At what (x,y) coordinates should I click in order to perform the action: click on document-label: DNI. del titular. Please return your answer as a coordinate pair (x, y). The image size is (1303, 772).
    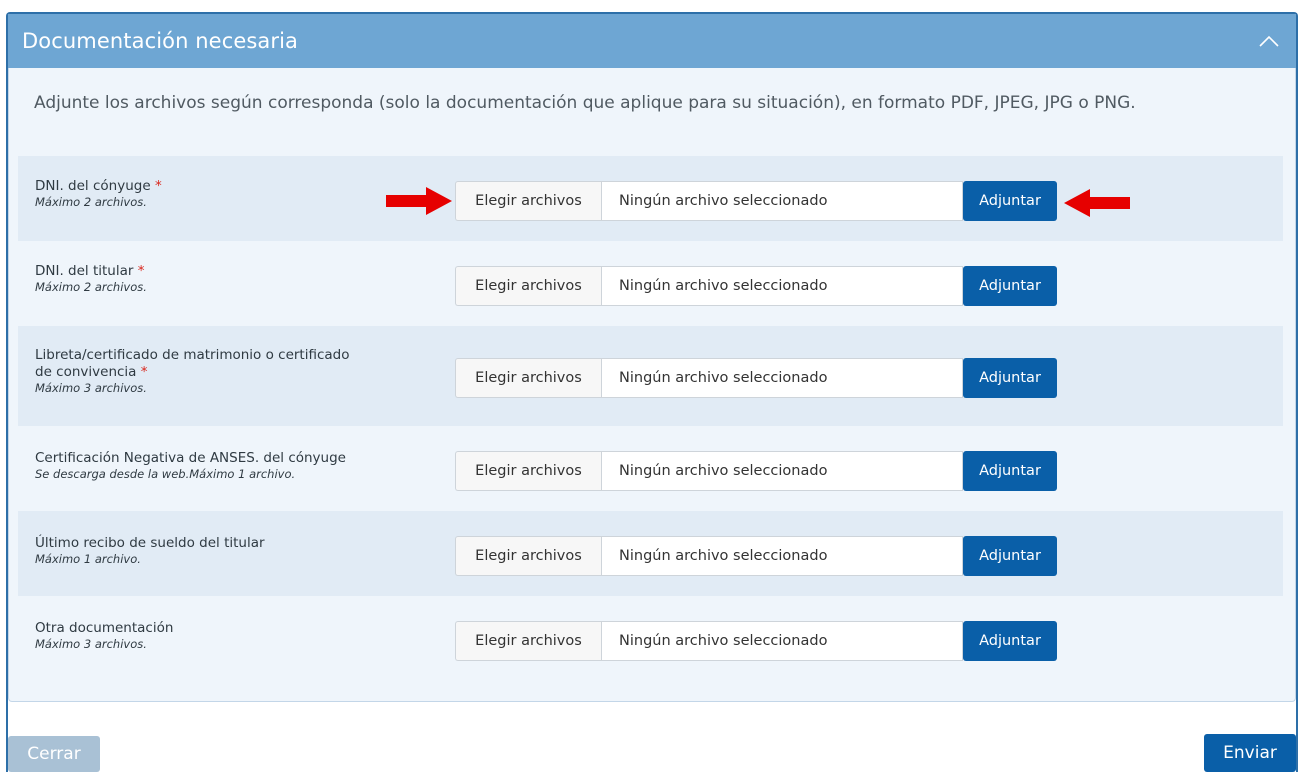
    Looking at the image, I should click on (84, 271).